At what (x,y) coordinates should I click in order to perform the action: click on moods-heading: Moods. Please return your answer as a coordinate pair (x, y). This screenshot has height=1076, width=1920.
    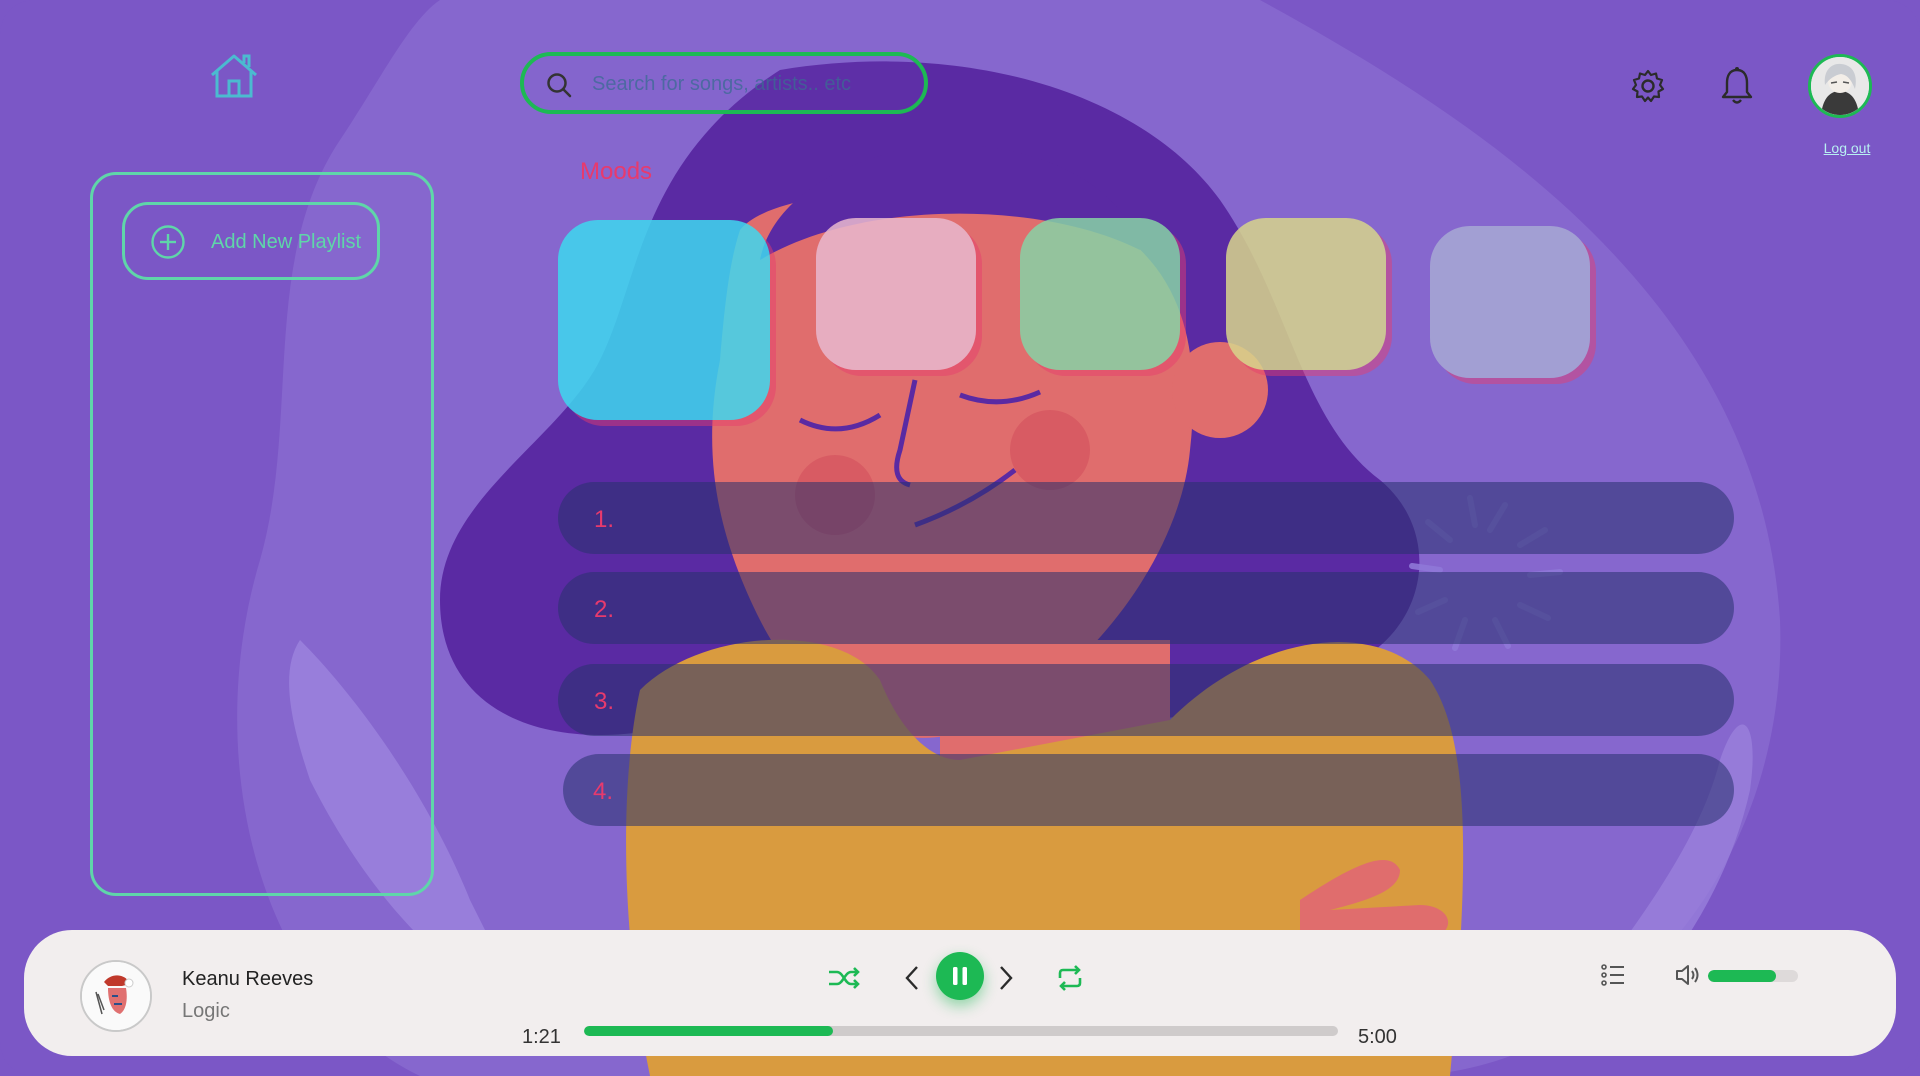
    Looking at the image, I should click on (616, 171).